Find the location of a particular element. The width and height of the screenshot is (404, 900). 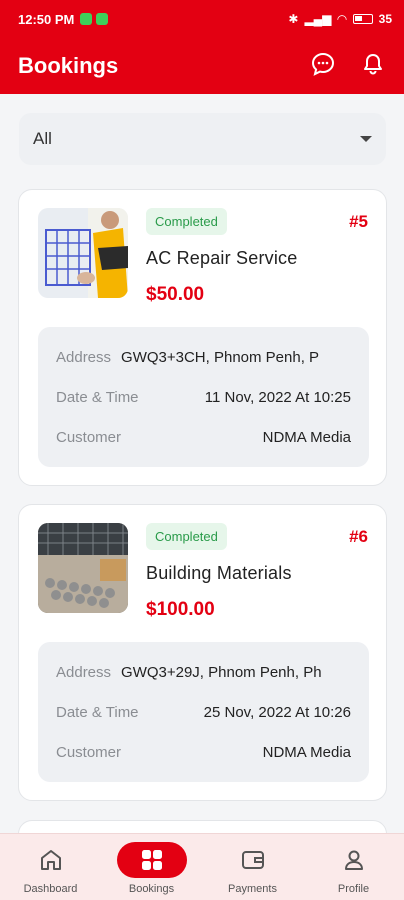

address-value: GWQ3+3CH, Phnom Penh, P is located at coordinates (220, 357).